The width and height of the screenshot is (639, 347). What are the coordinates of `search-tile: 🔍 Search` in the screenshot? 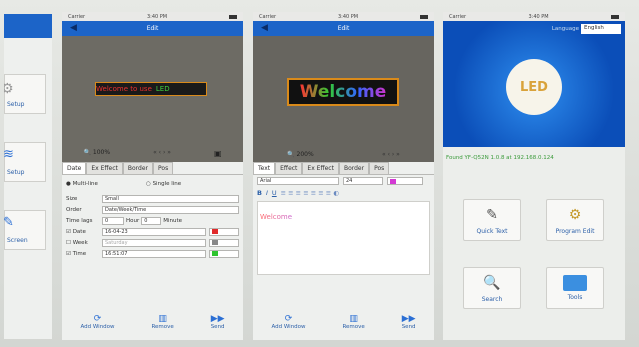 It's located at (492, 288).